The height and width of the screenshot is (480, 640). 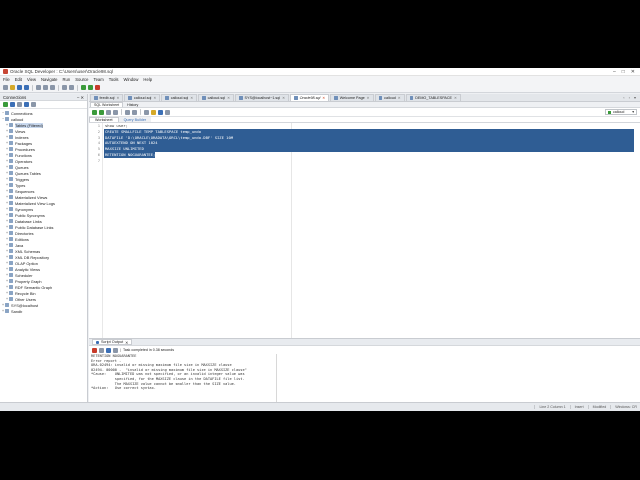 I want to click on tab-worksheet: Worksheet, so click(x=104, y=119).